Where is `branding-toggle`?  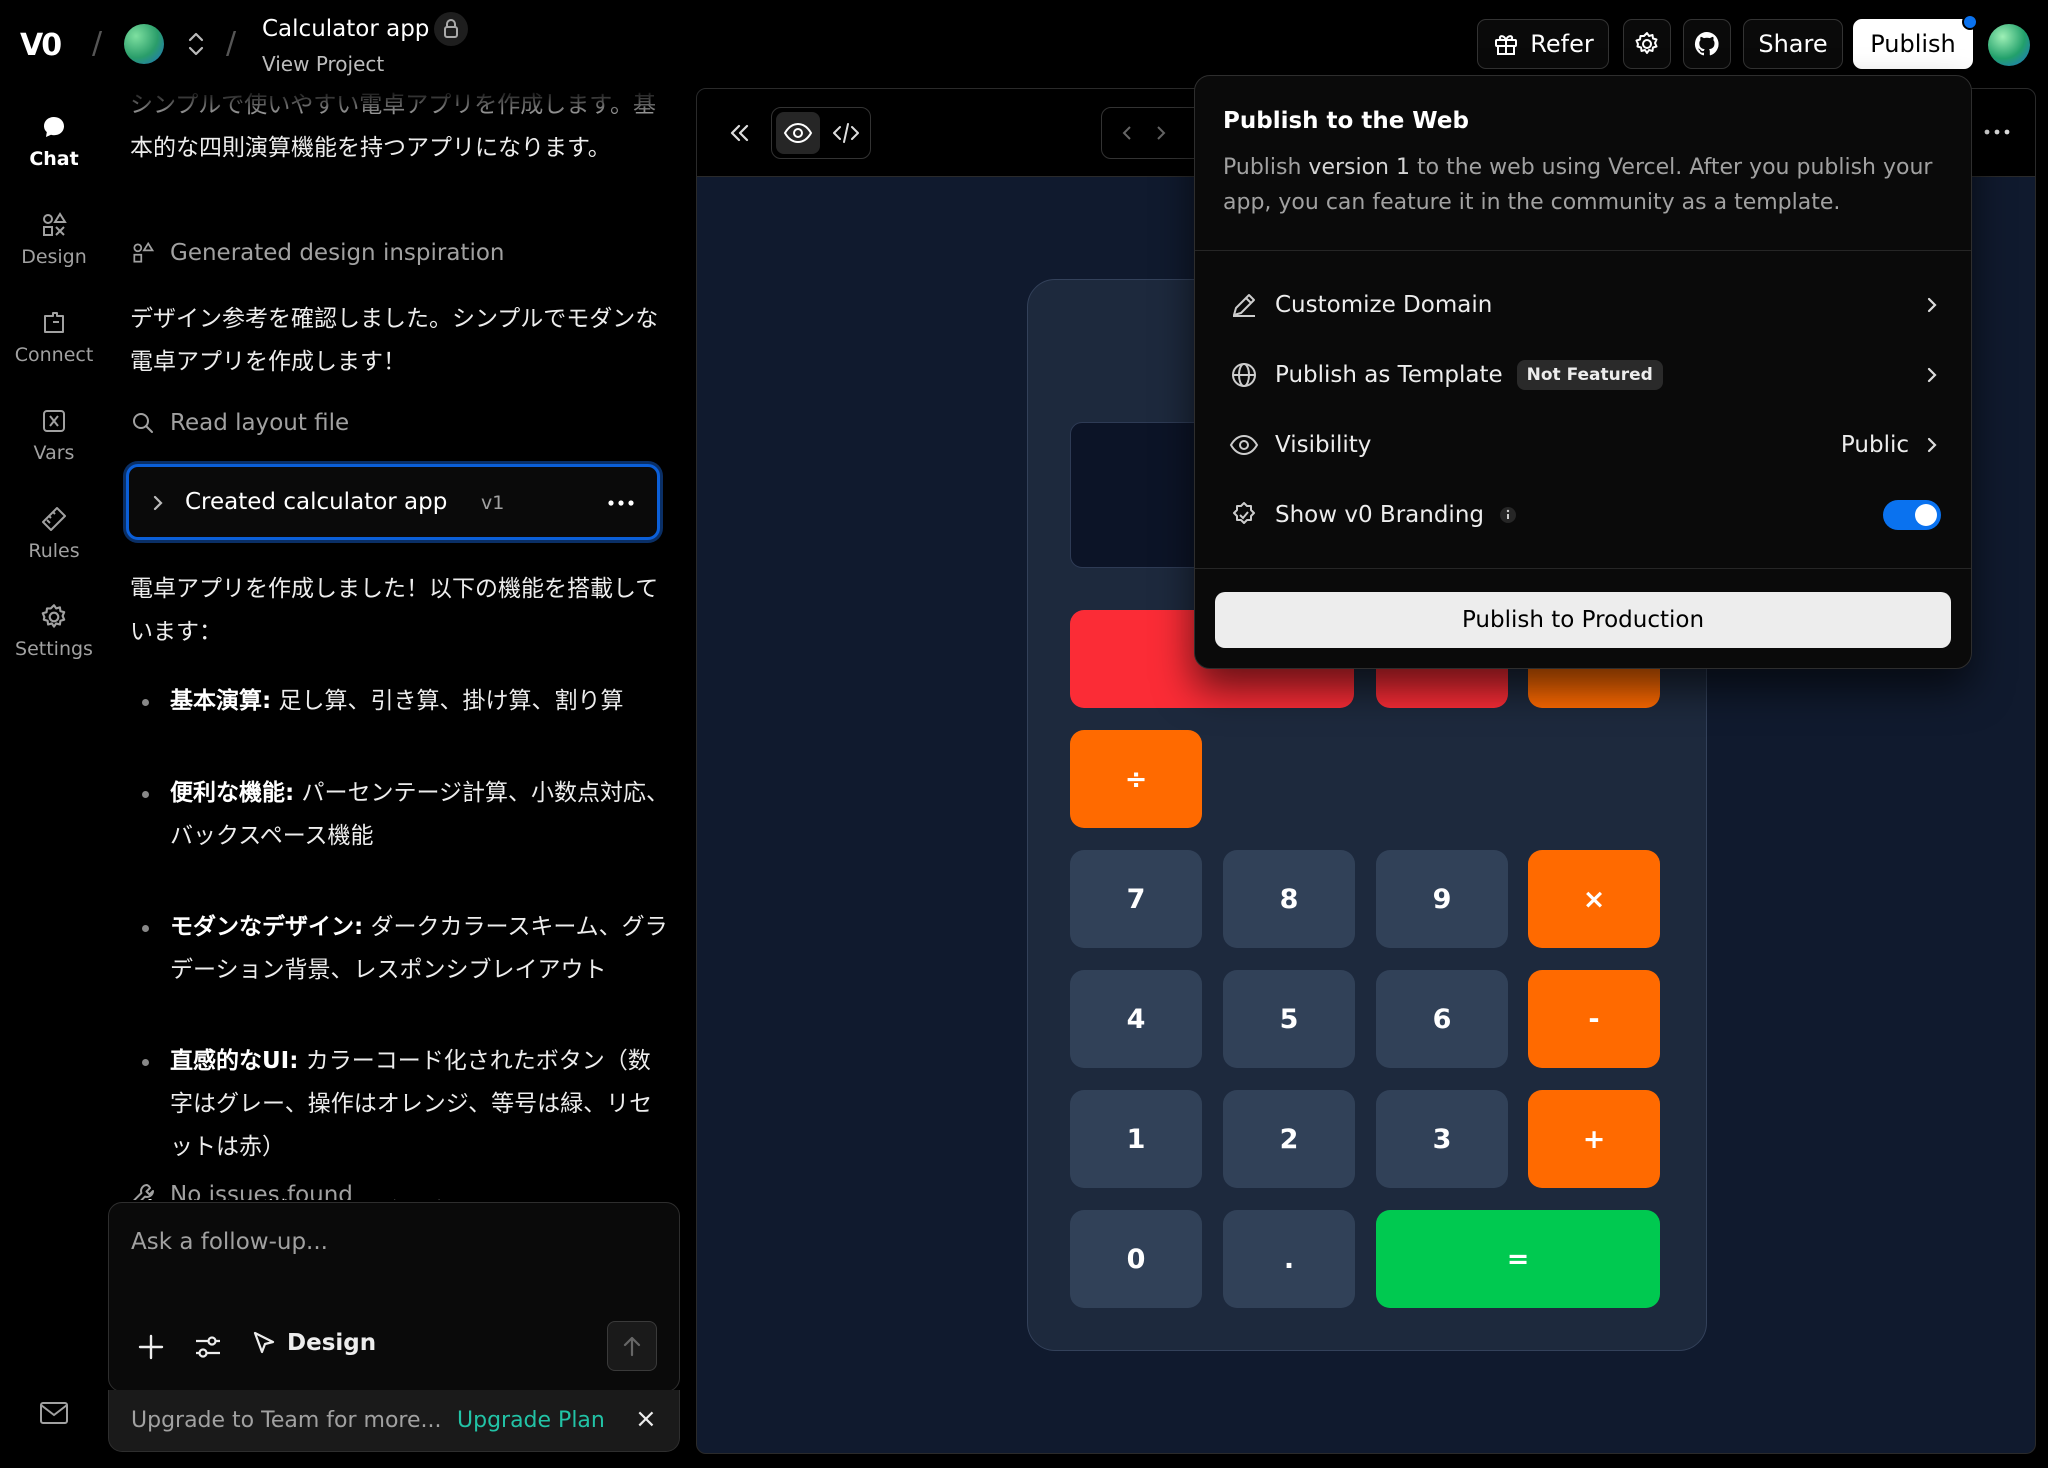
branding-toggle is located at coordinates (1912, 515).